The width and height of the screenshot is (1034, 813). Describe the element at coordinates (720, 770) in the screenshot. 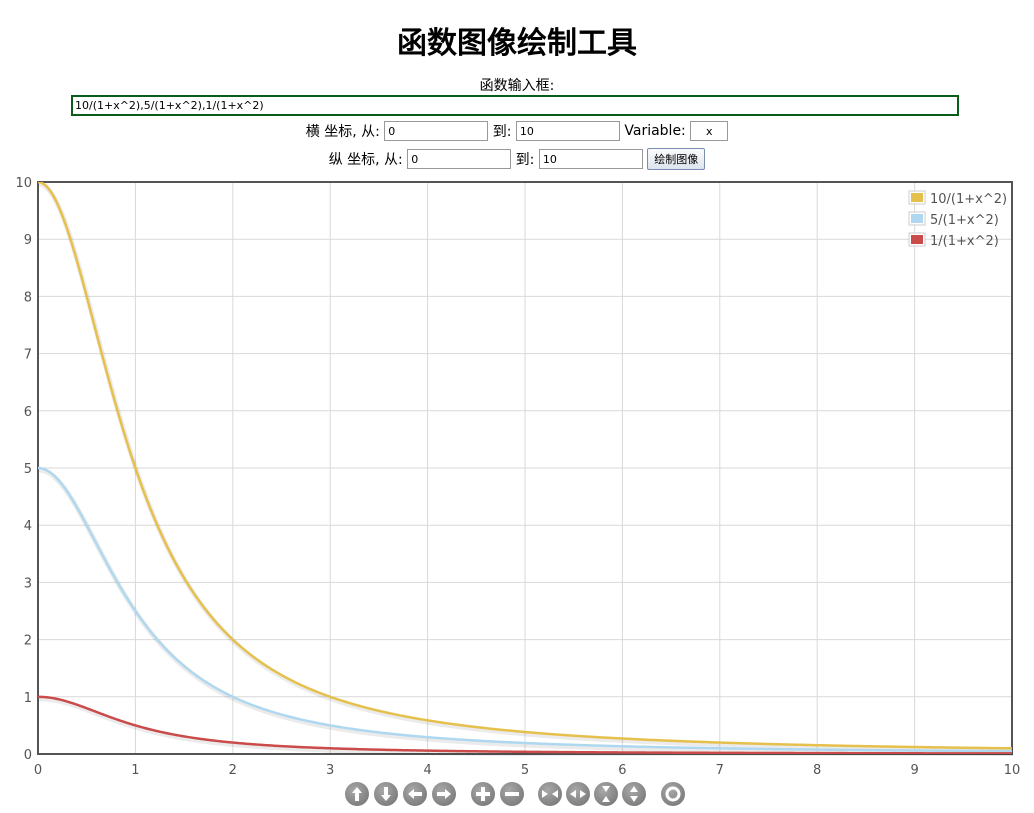

I see `x-tick-label: 7` at that location.